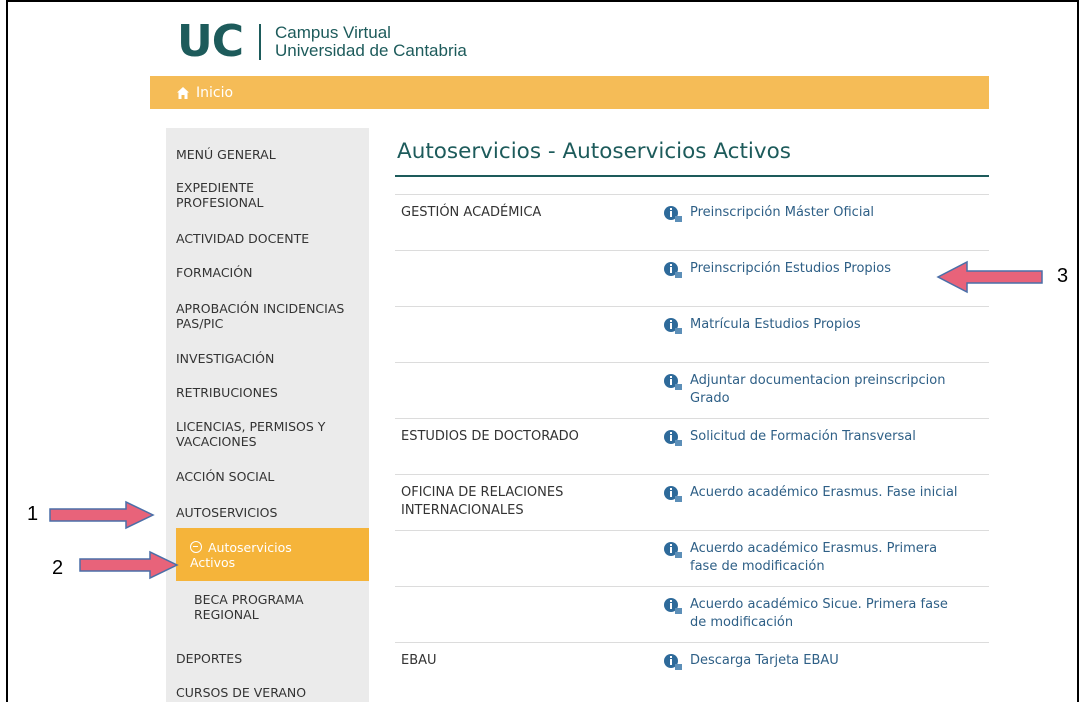 Image resolution: width=1079 pixels, height=702 pixels. Describe the element at coordinates (226, 154) in the screenshot. I see `sidebar-item-menu-general: MENÚ GENERAL` at that location.